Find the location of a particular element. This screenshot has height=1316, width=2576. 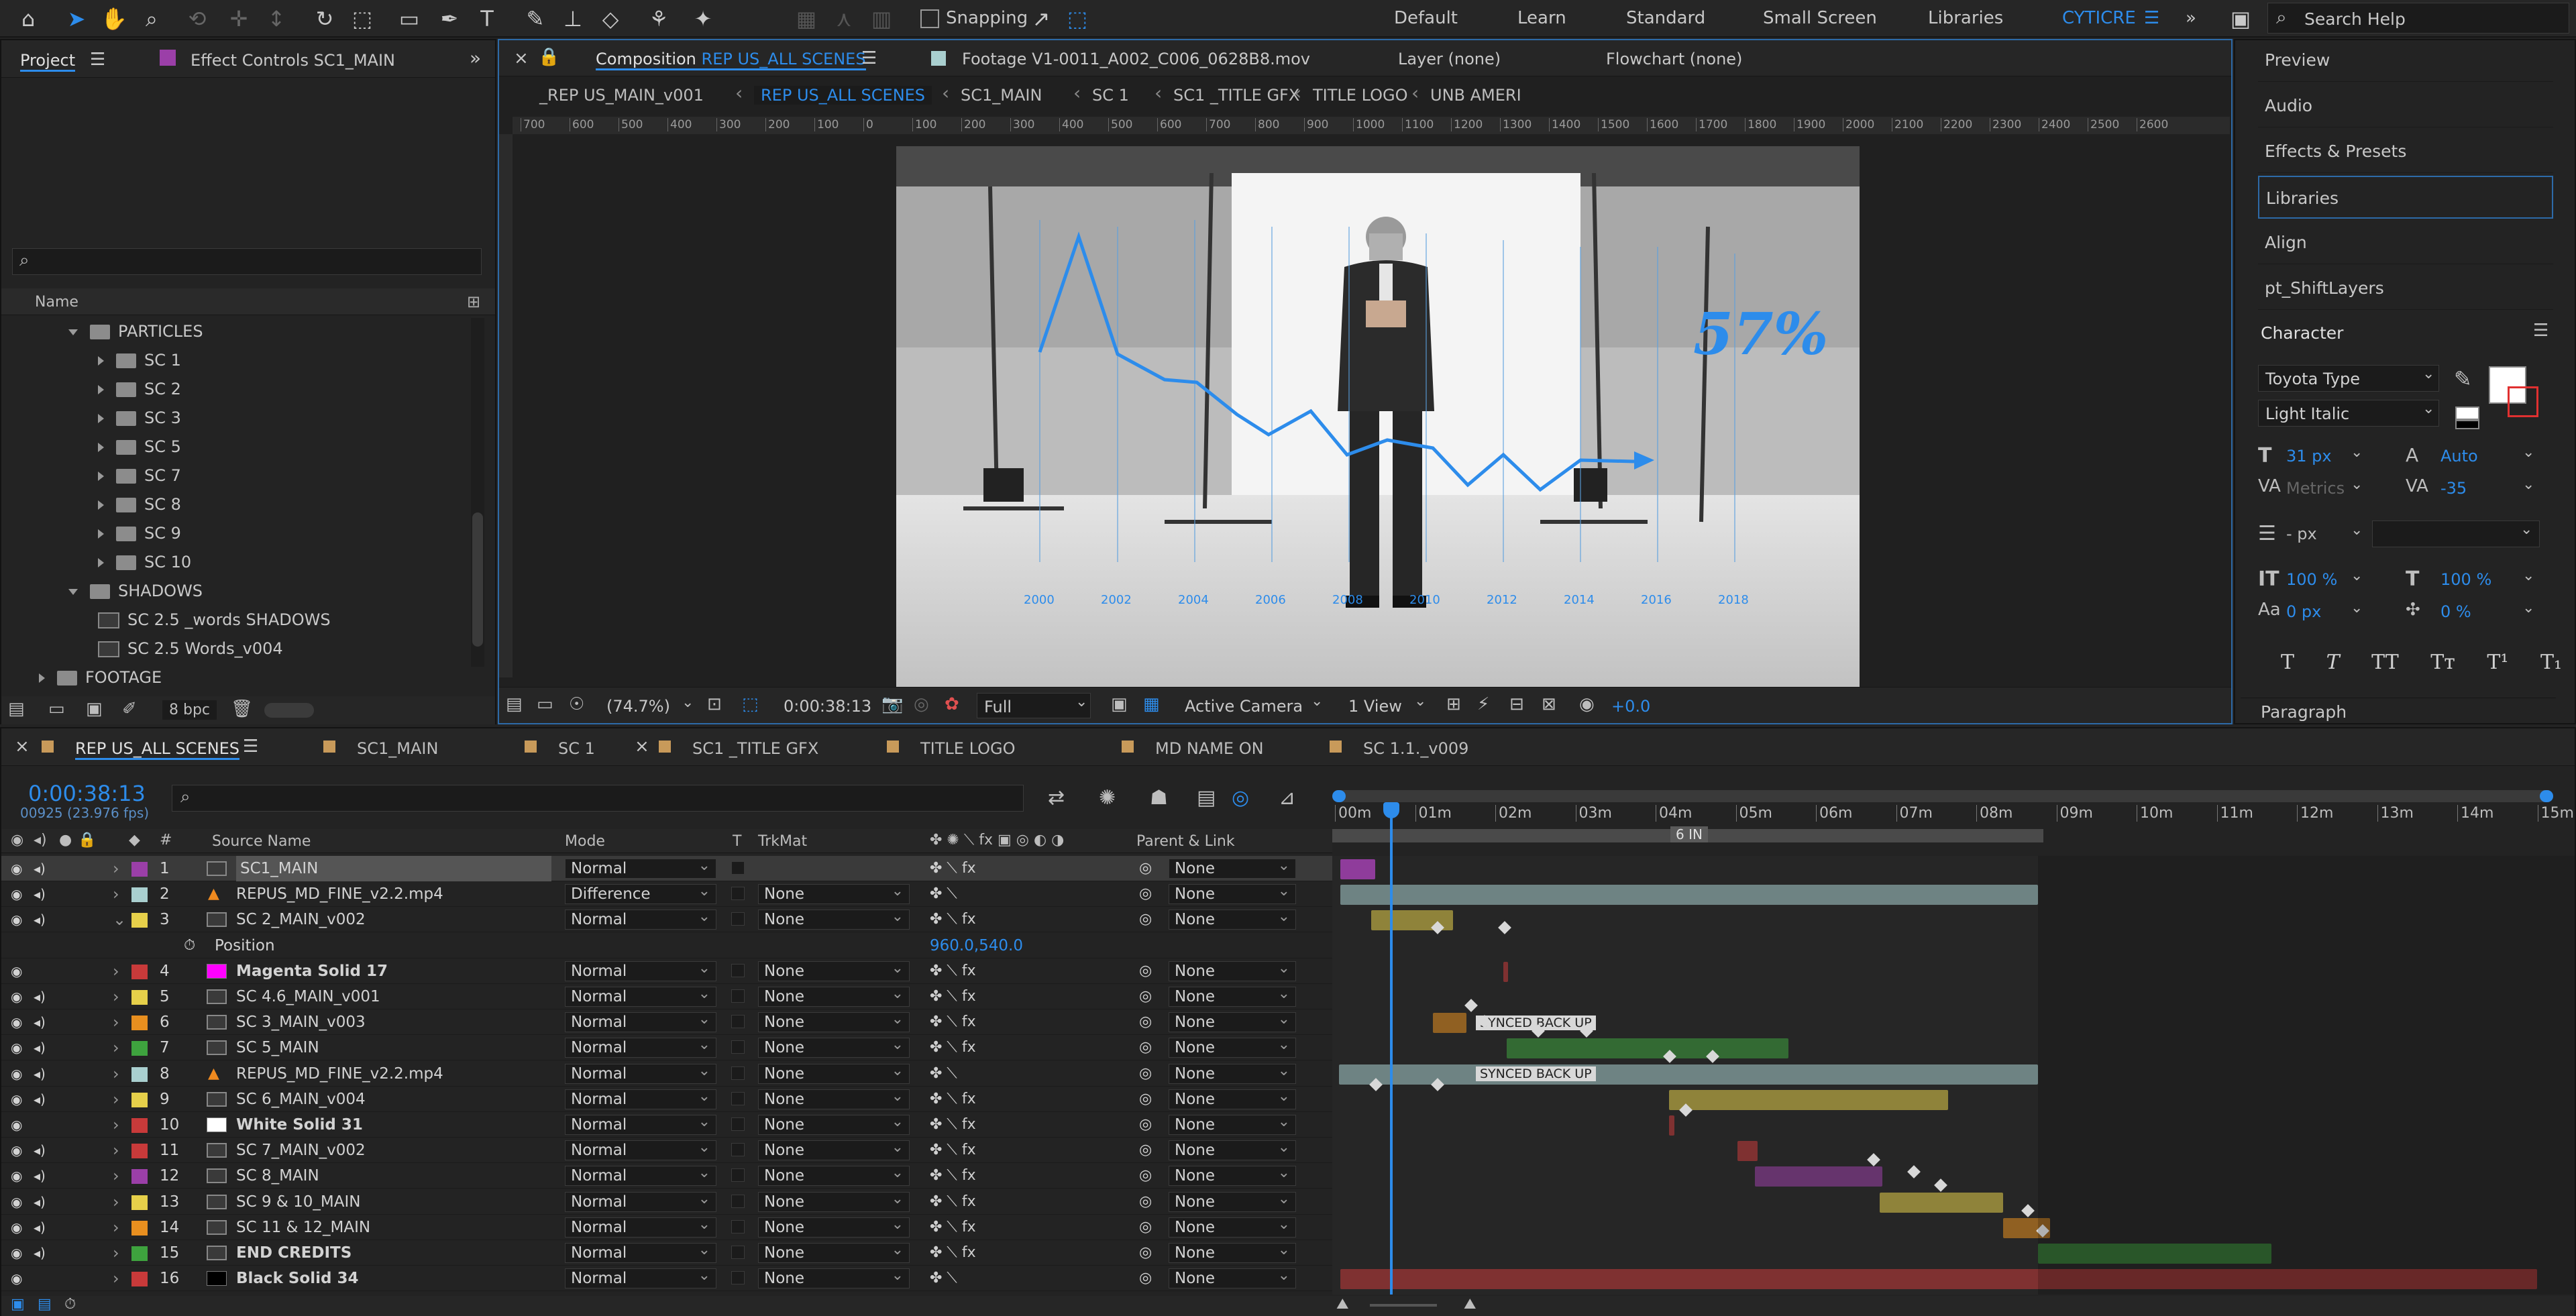

workspace-libraries: Libraries is located at coordinates (1965, 18).